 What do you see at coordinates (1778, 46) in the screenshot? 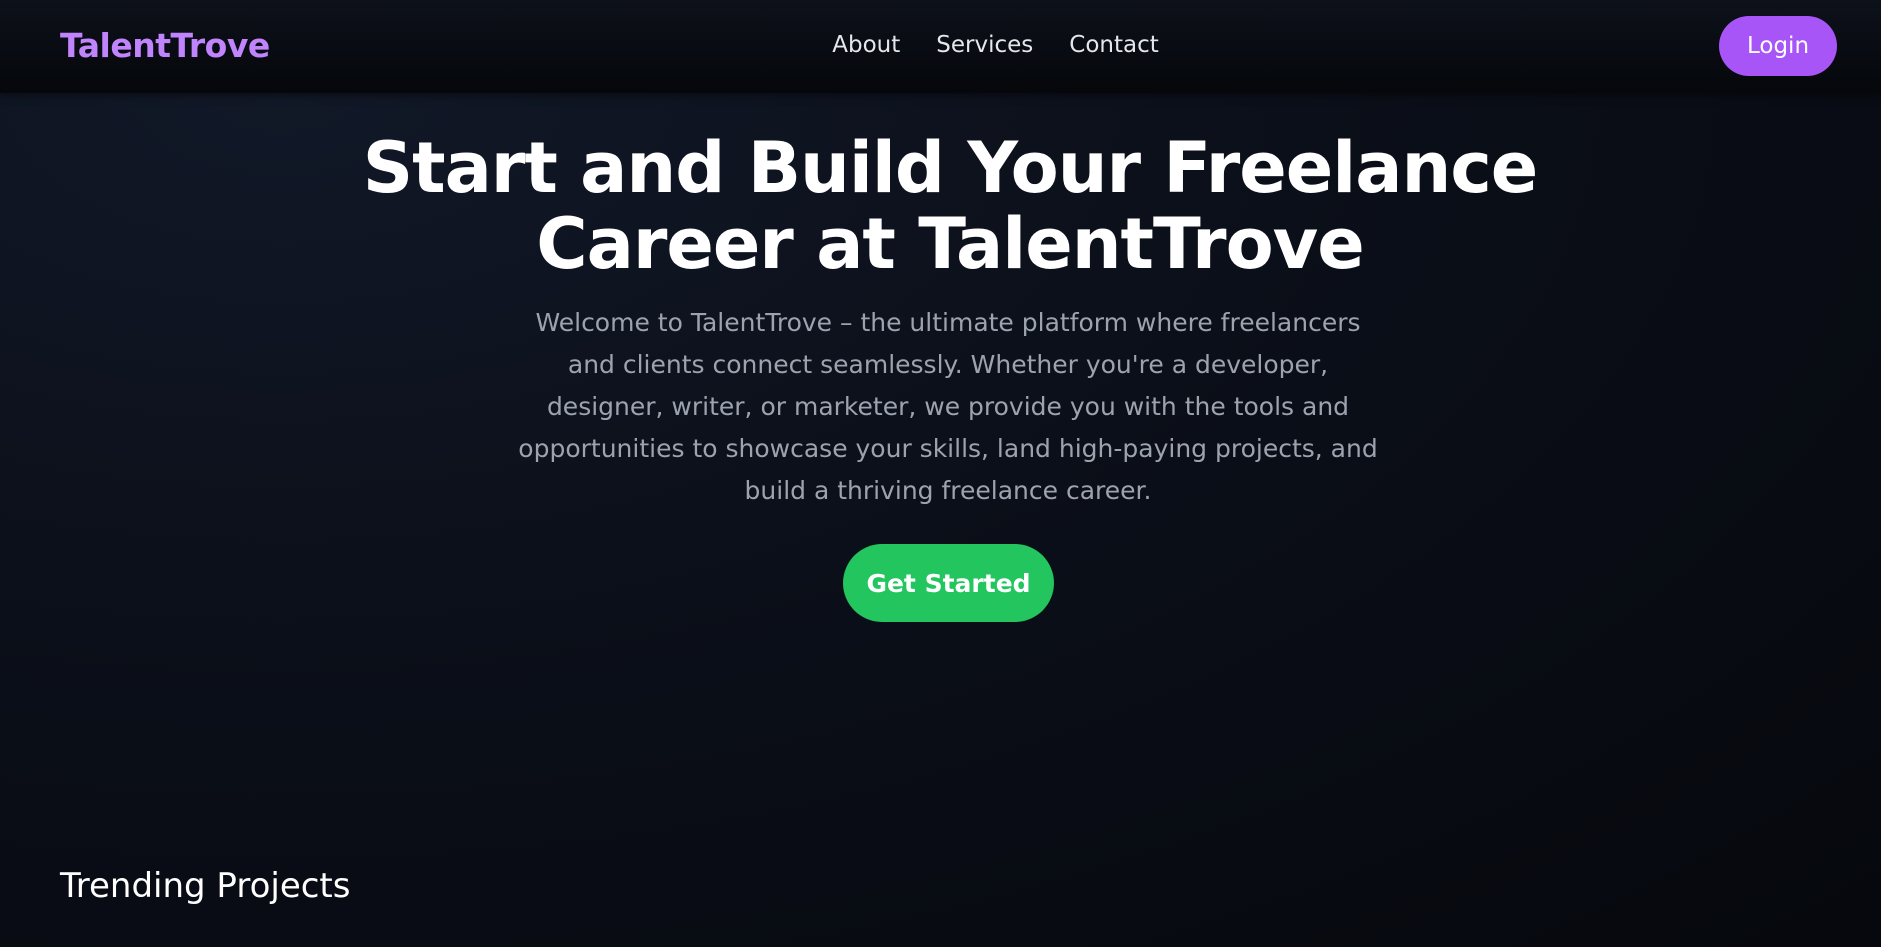
I see `login-button: Login` at bounding box center [1778, 46].